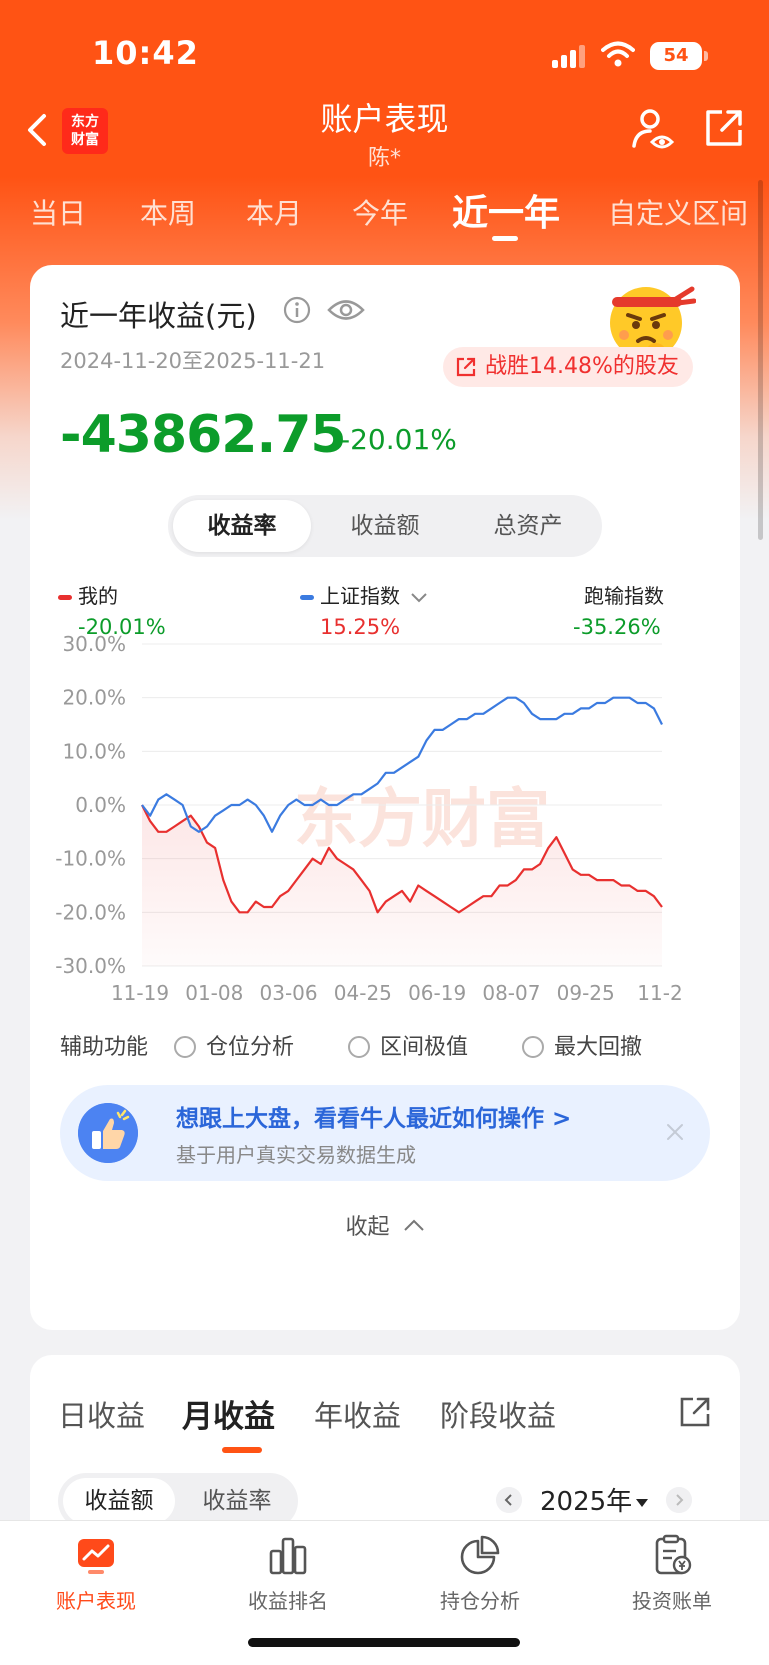 The height and width of the screenshot is (1665, 769). I want to click on battery-tip, so click(706, 56).